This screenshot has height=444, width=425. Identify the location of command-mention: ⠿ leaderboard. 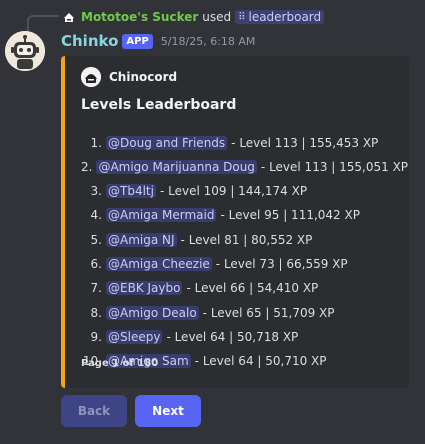
(280, 17).